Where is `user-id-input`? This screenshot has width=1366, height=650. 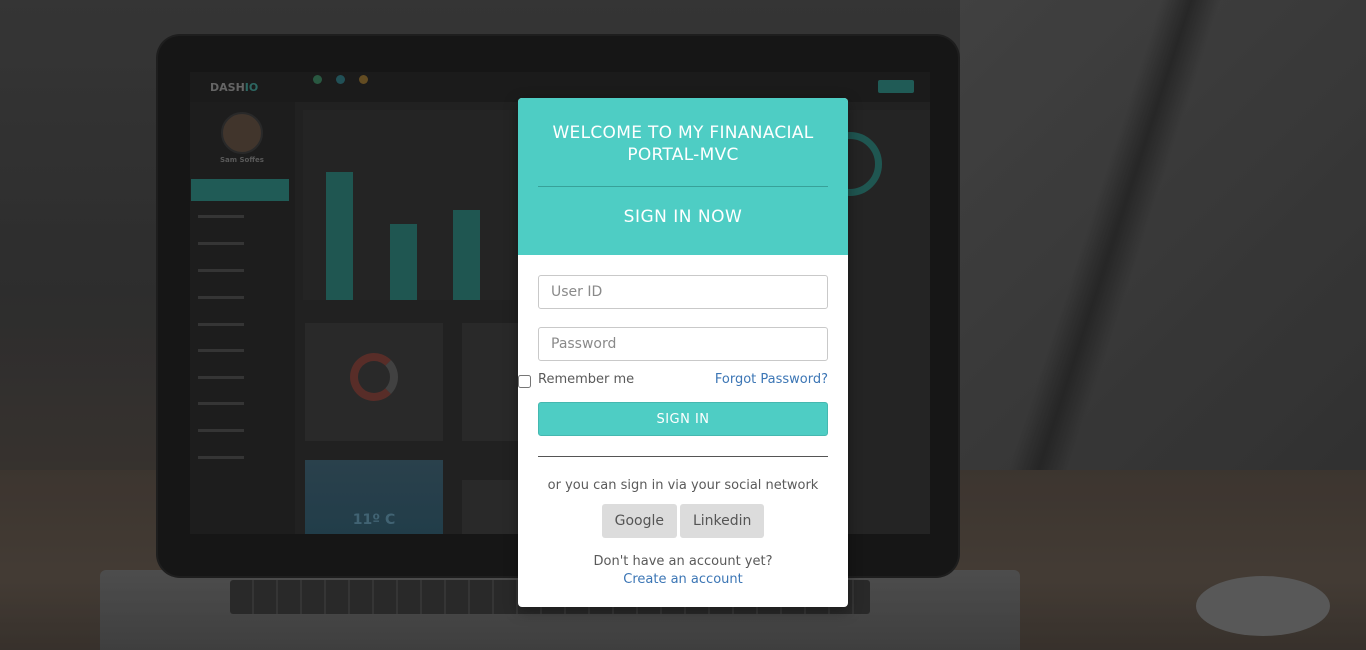
user-id-input is located at coordinates (683, 292).